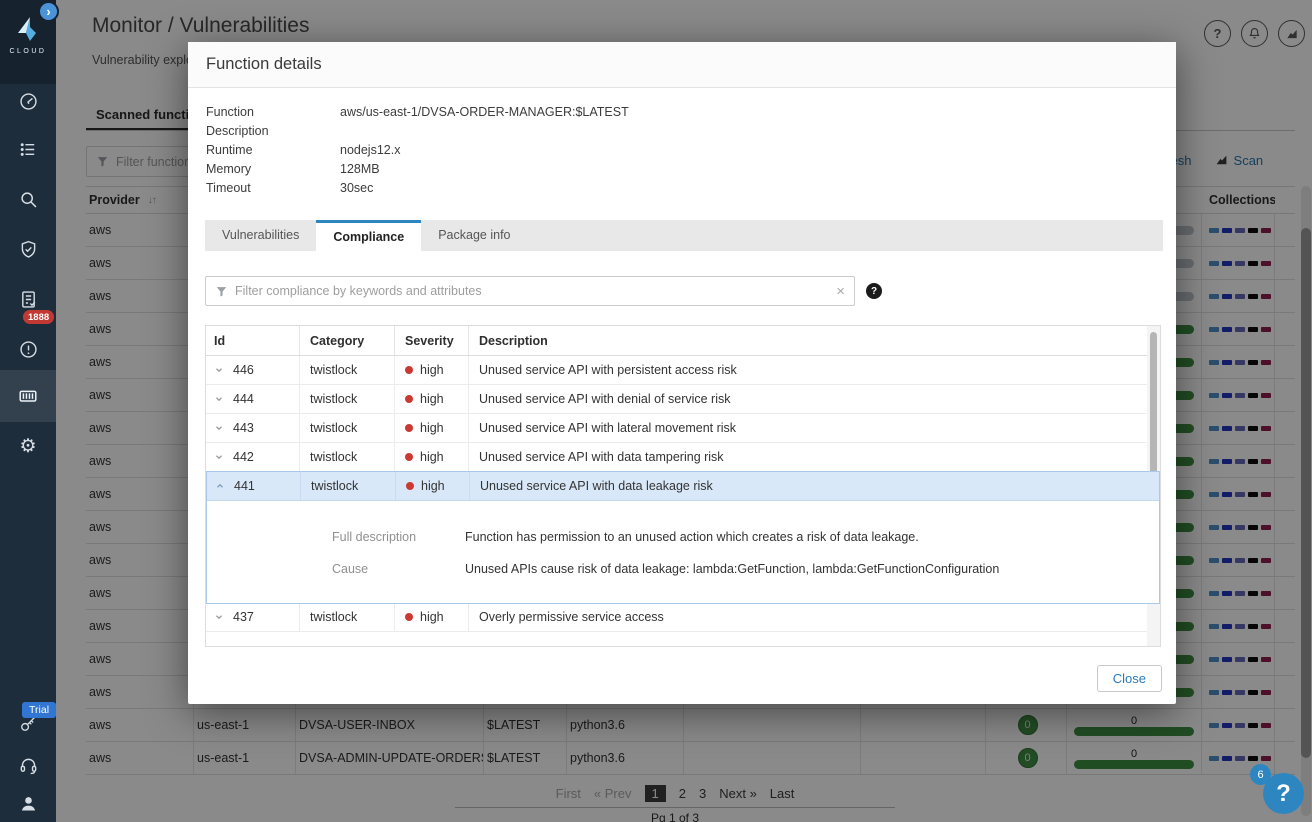 Image resolution: width=1312 pixels, height=822 pixels. I want to click on sidebar-item-dashboard, so click(28, 101).